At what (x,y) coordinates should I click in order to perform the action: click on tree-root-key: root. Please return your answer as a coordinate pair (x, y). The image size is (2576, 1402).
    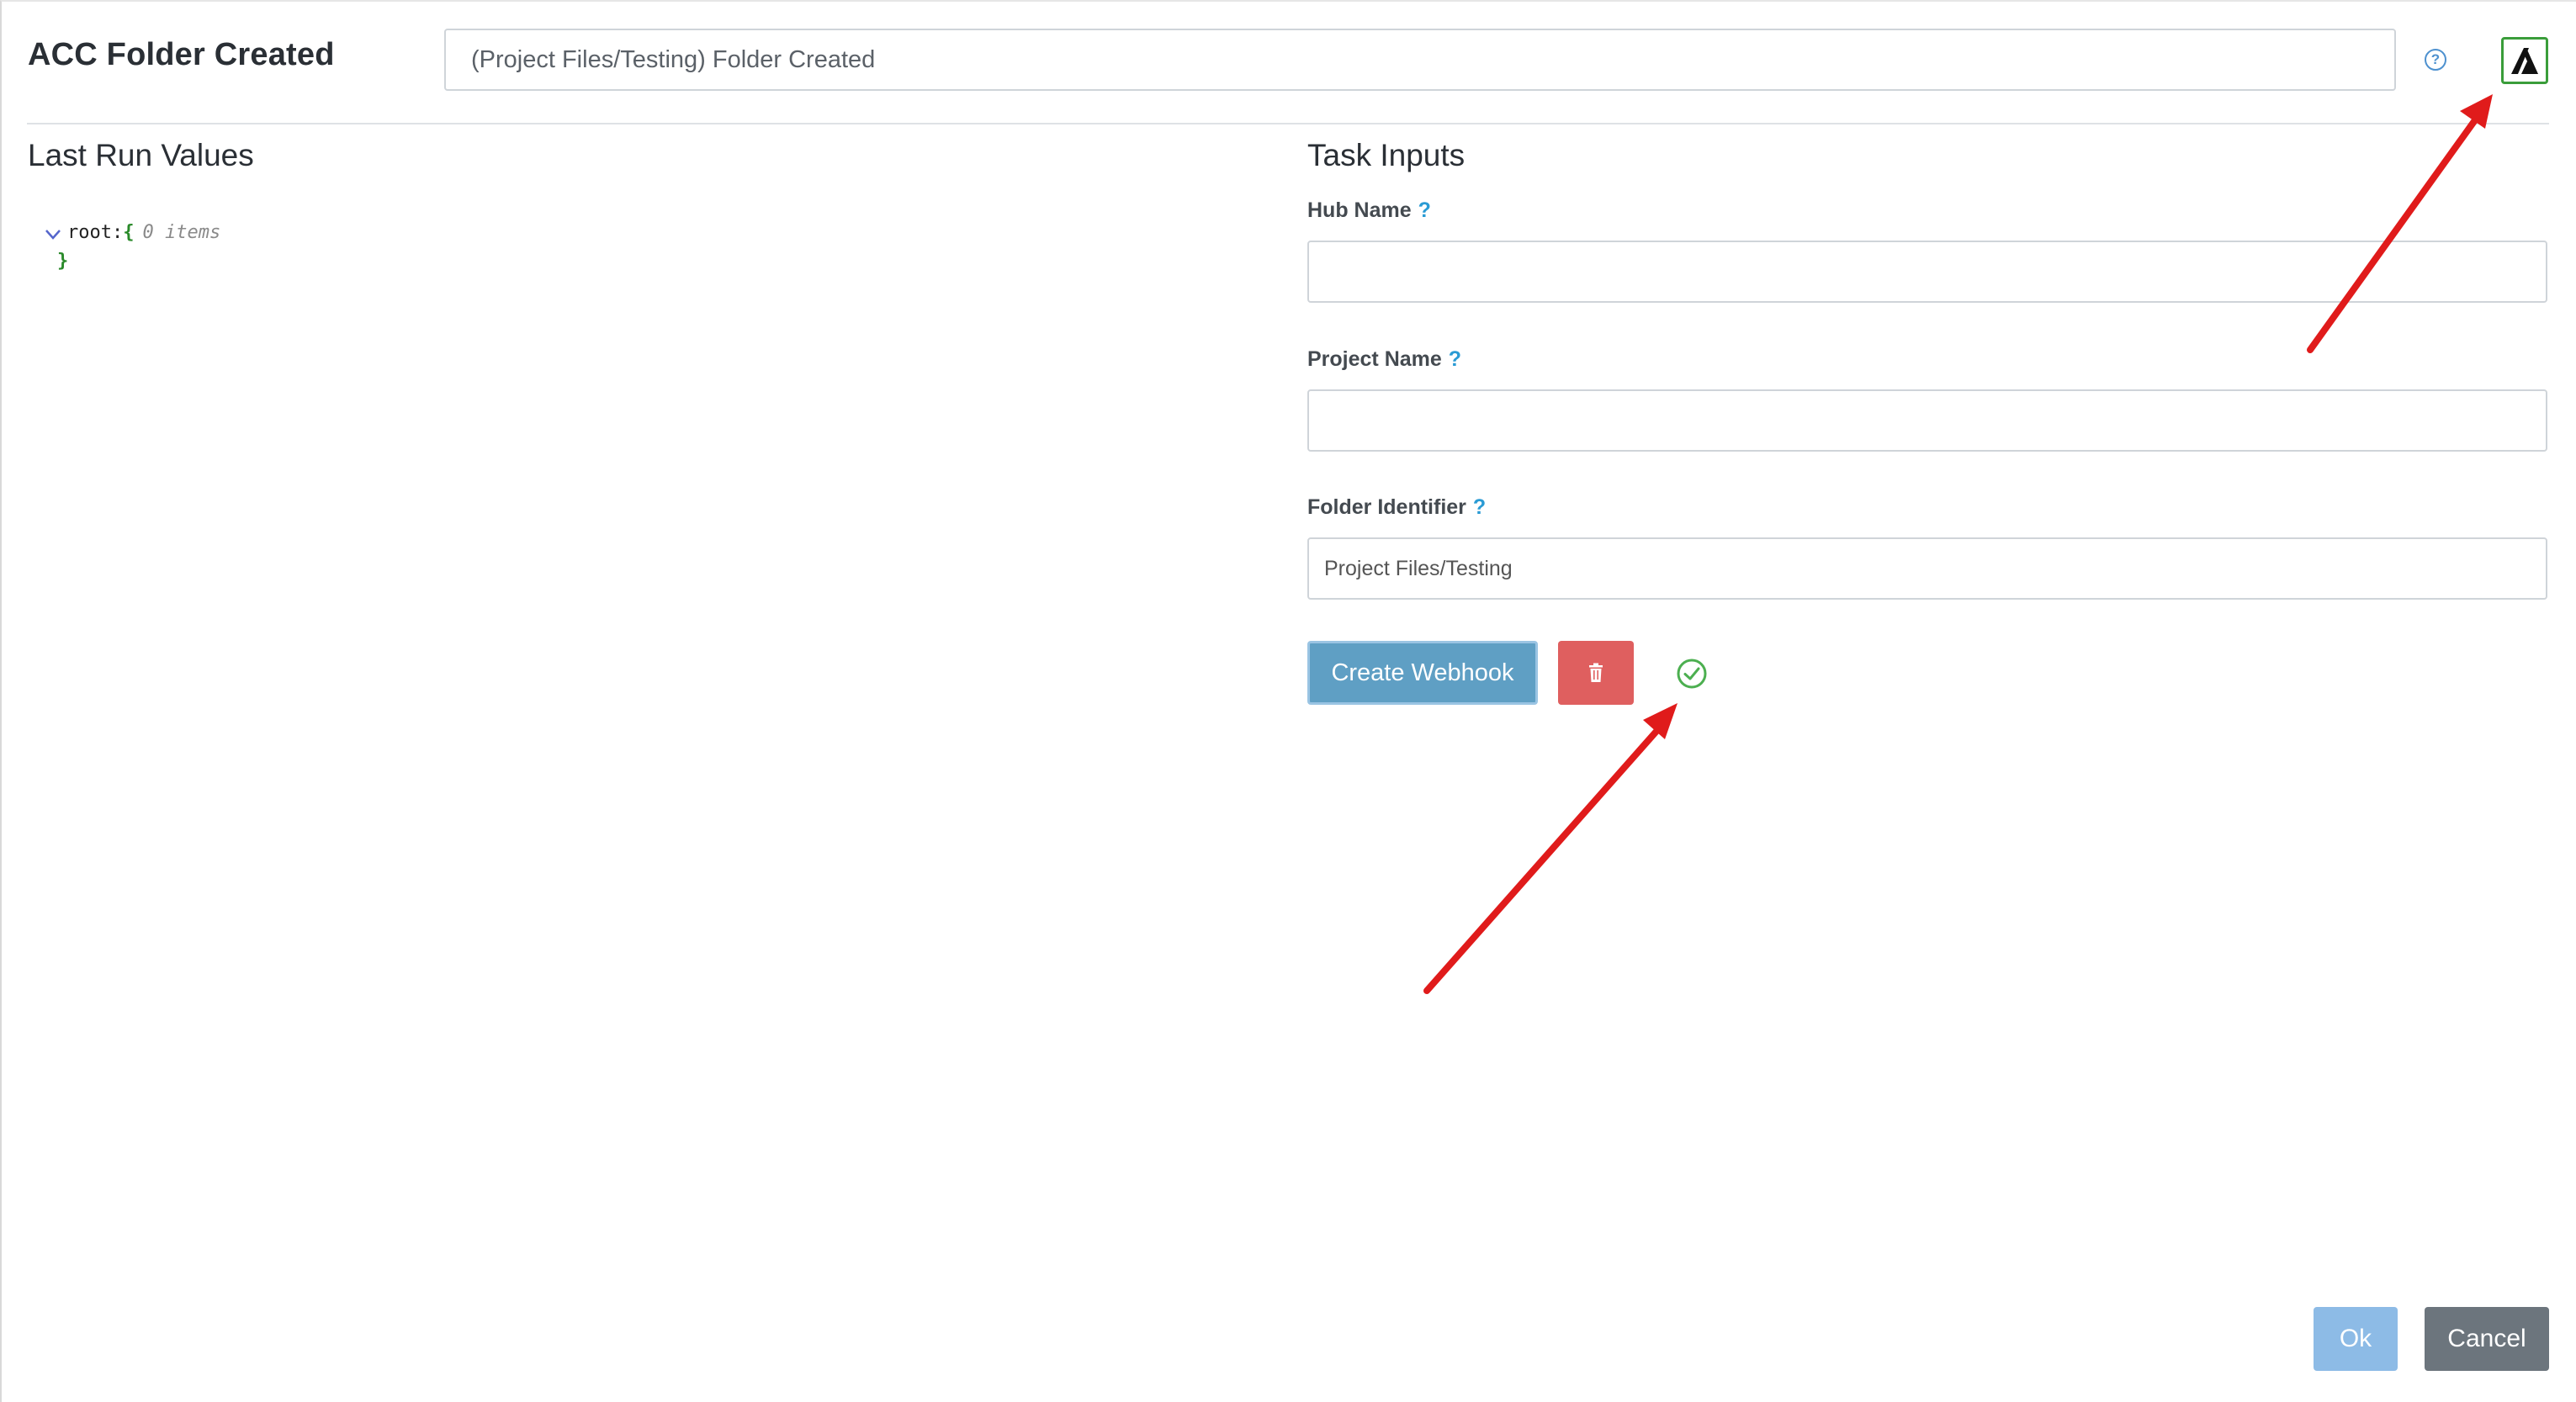
    Looking at the image, I should click on (89, 232).